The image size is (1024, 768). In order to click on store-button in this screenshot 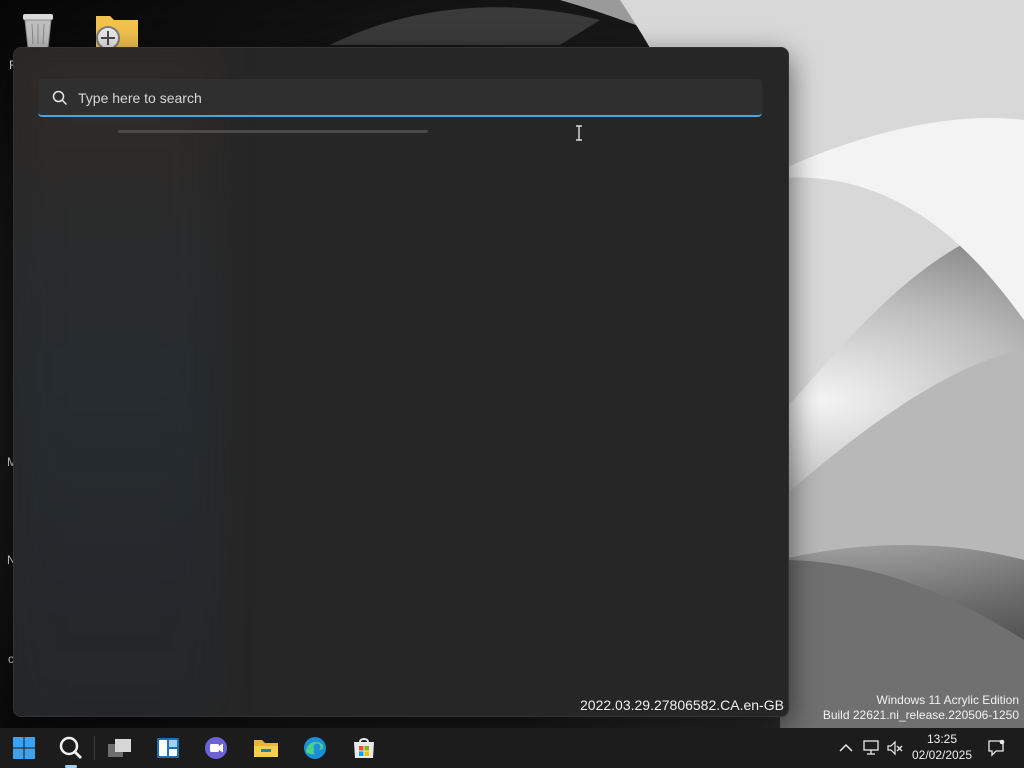, I will do `click(364, 748)`.